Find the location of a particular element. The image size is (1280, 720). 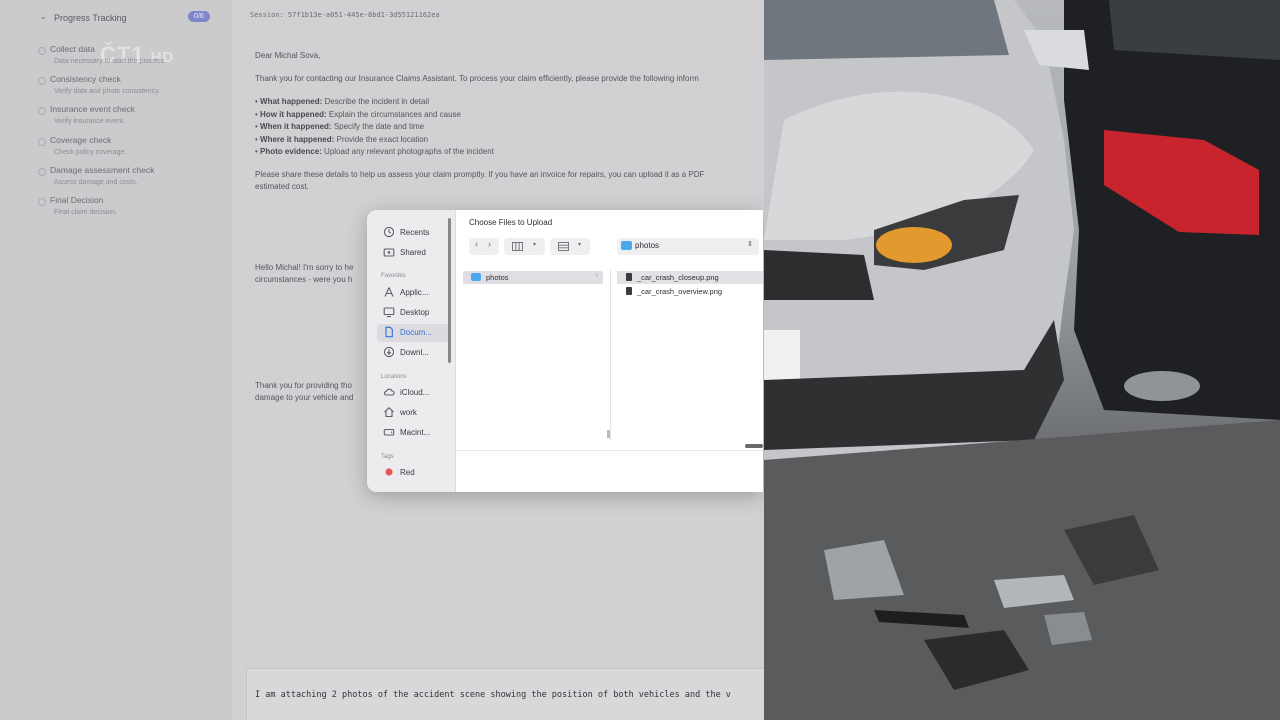

sidebar-item-work: work is located at coordinates (414, 413).